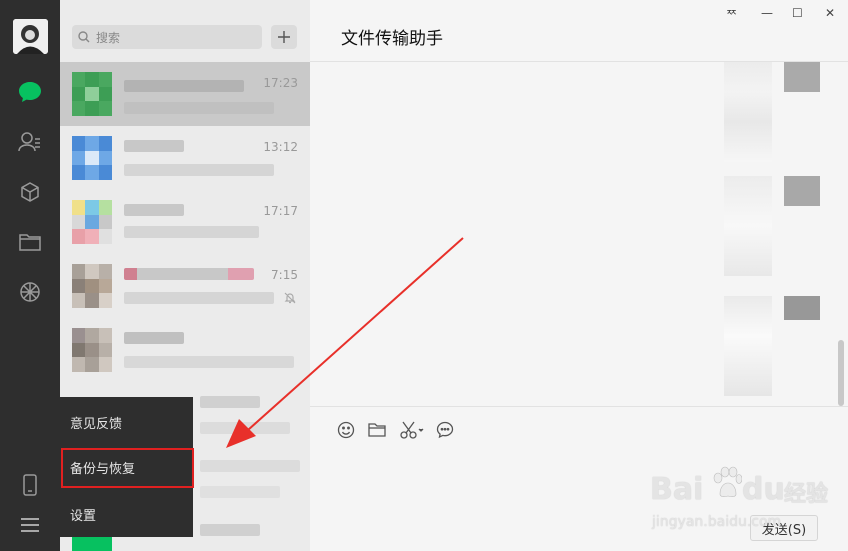 This screenshot has width=848, height=551. What do you see at coordinates (185, 350) in the screenshot?
I see `chat-list-item` at bounding box center [185, 350].